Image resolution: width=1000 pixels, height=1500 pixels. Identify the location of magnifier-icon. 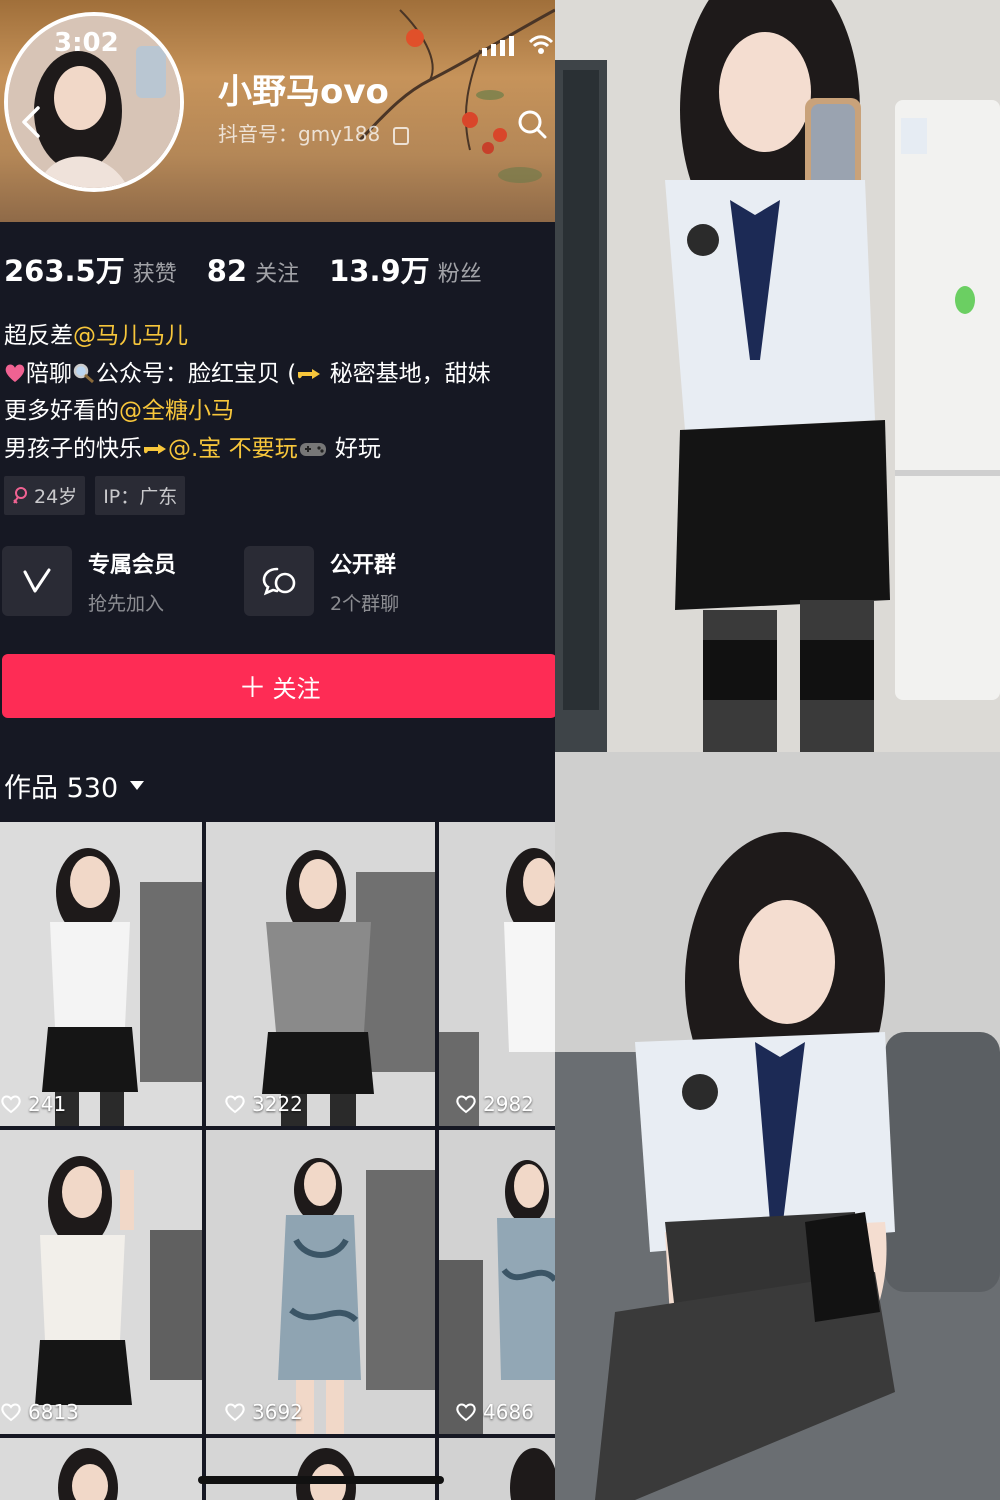
(83, 373).